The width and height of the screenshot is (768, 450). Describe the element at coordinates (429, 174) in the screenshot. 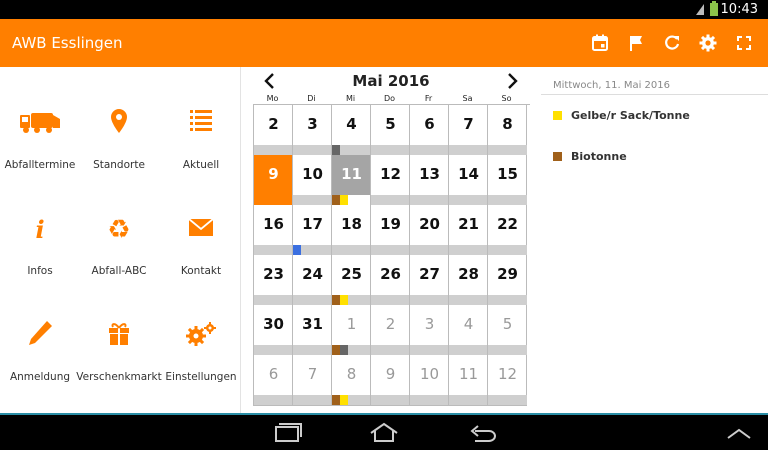

I see `day-number: 13` at that location.